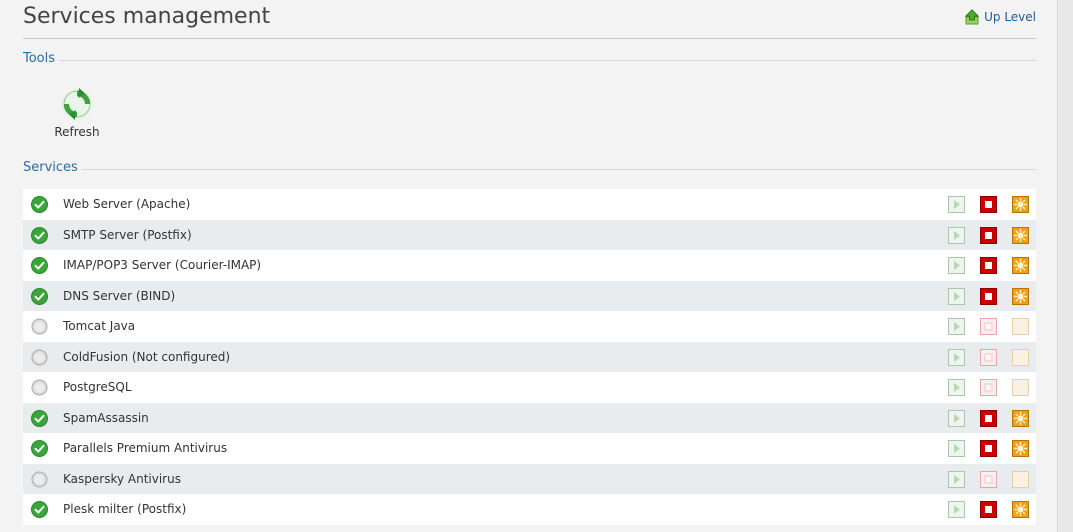 This screenshot has height=532, width=1073. I want to click on service-name: Kaspersky Antivirus, so click(122, 478).